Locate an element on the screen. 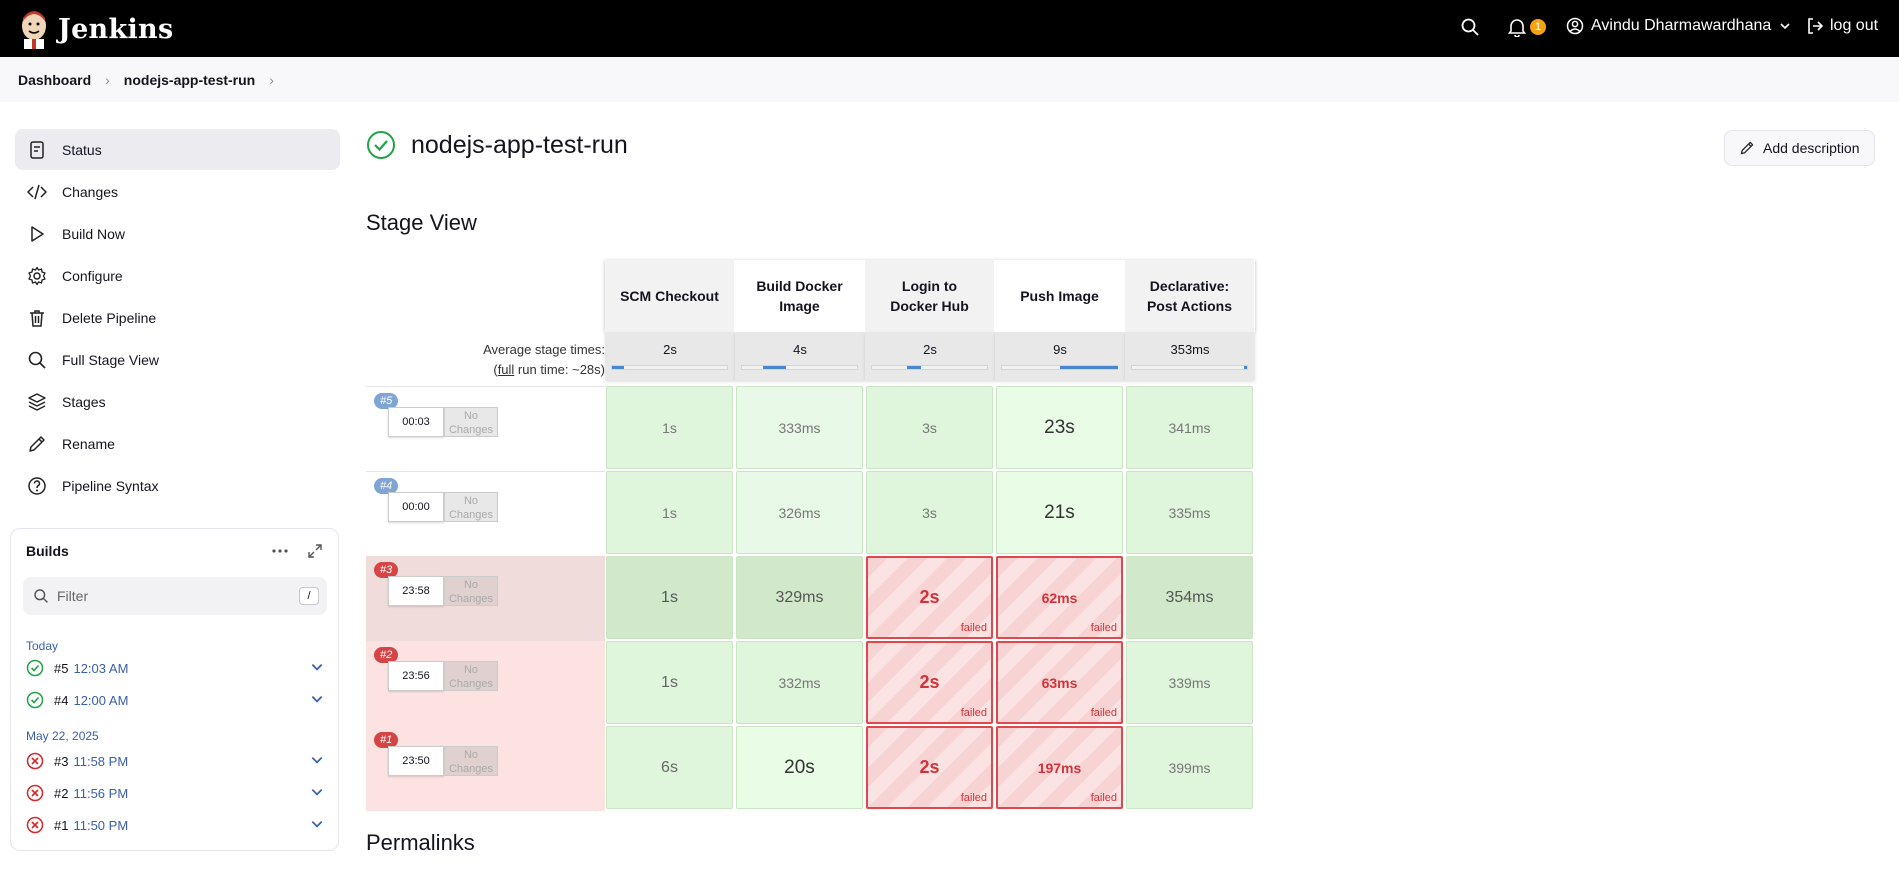 Image resolution: width=1899 pixels, height=870 pixels. build-number: #1 is located at coordinates (61, 825).